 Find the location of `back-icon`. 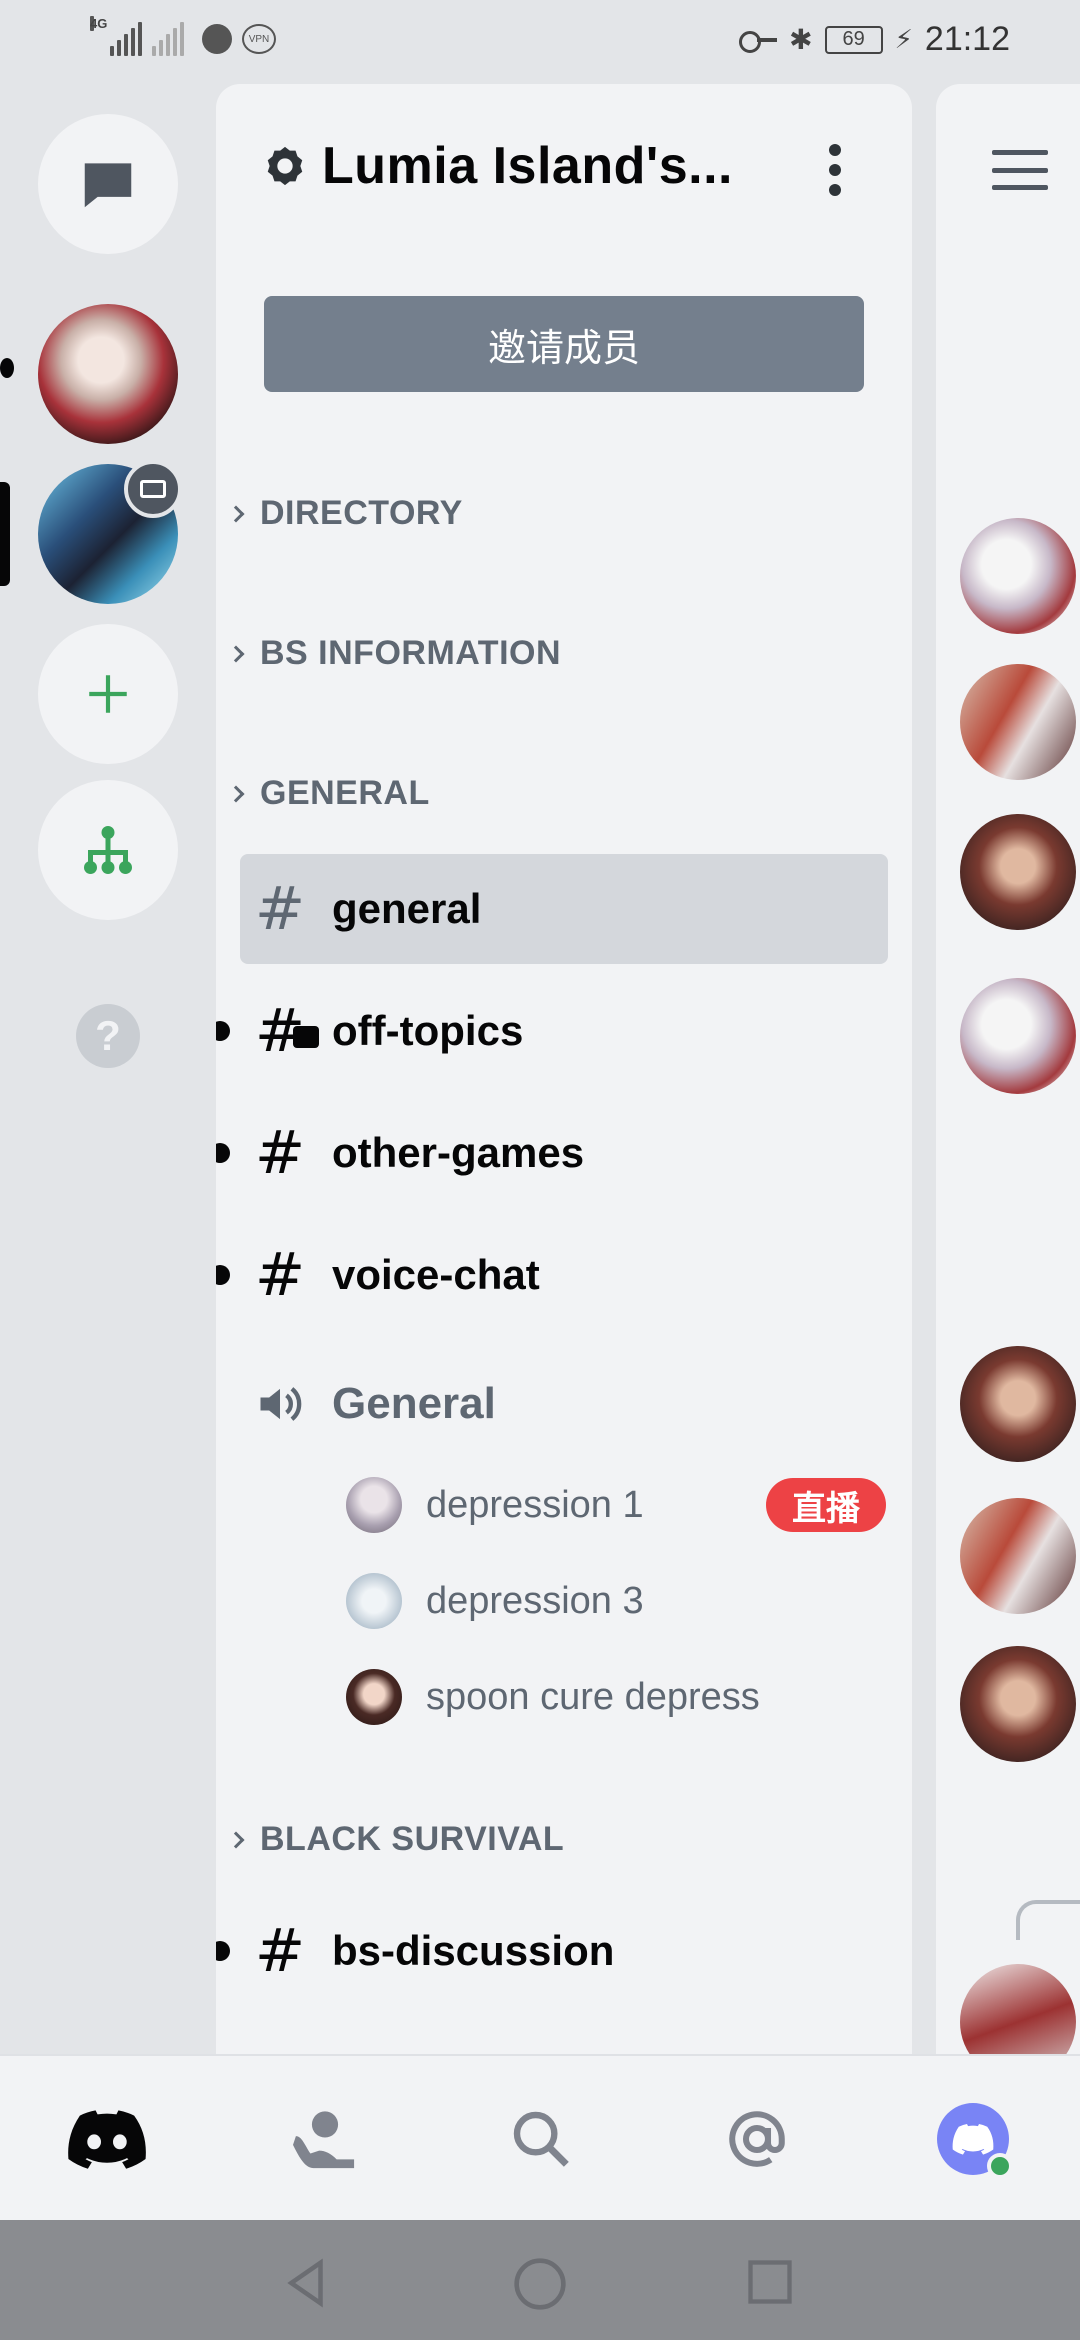

back-icon is located at coordinates (307, 2283).